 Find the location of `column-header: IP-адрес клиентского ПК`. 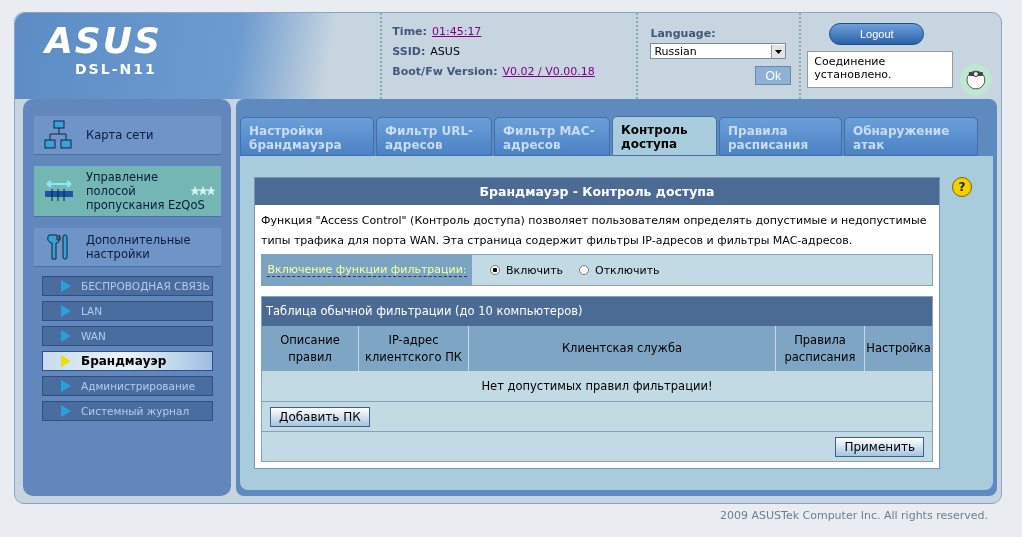

column-header: IP-адрес клиентского ПК is located at coordinates (414, 348).